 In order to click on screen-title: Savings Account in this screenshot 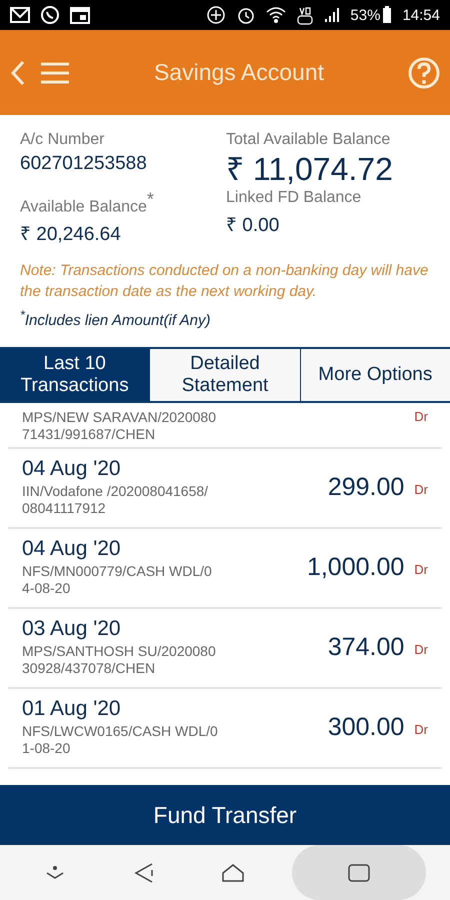, I will do `click(239, 72)`.